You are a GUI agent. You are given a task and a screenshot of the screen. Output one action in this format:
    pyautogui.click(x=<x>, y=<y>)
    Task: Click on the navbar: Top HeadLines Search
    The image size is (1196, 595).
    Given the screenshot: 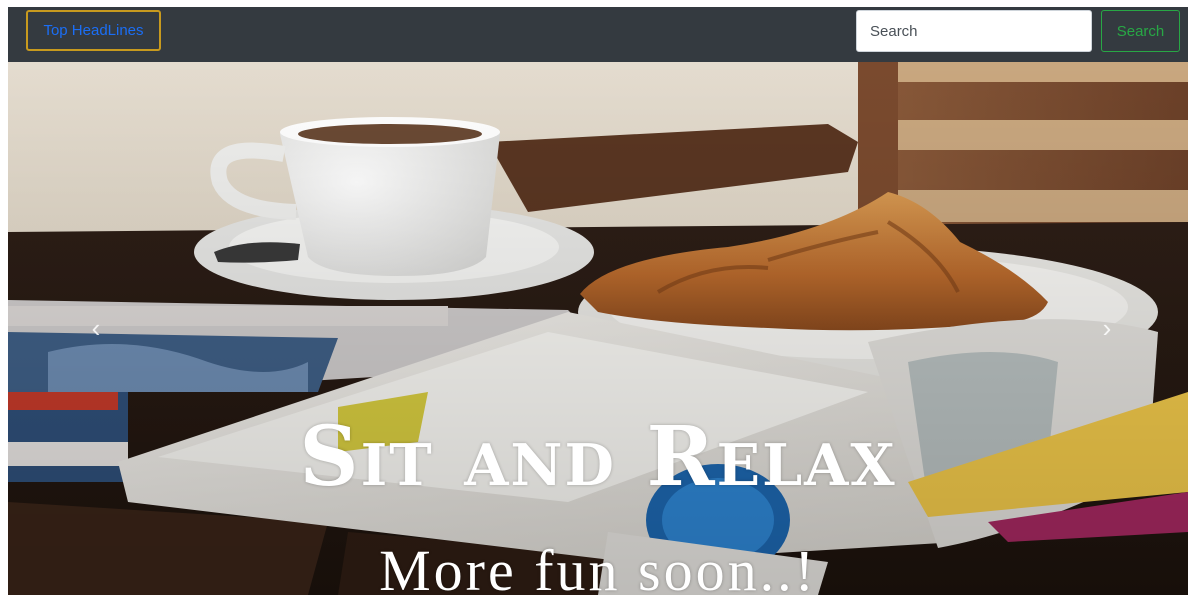 What is the action you would take?
    pyautogui.click(x=598, y=34)
    